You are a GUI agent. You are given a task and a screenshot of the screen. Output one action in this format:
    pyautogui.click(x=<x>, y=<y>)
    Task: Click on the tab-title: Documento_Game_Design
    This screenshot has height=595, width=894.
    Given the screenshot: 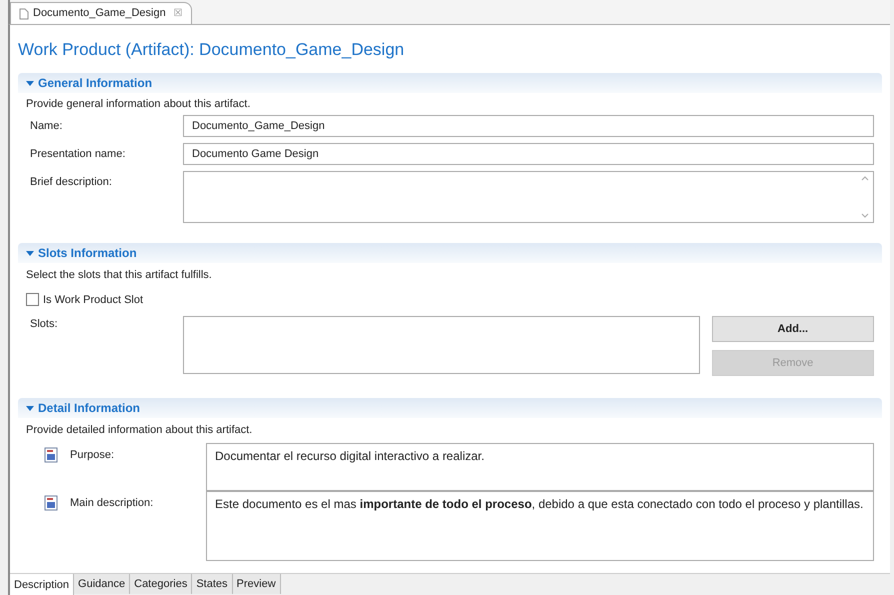 What is the action you would take?
    pyautogui.click(x=99, y=14)
    